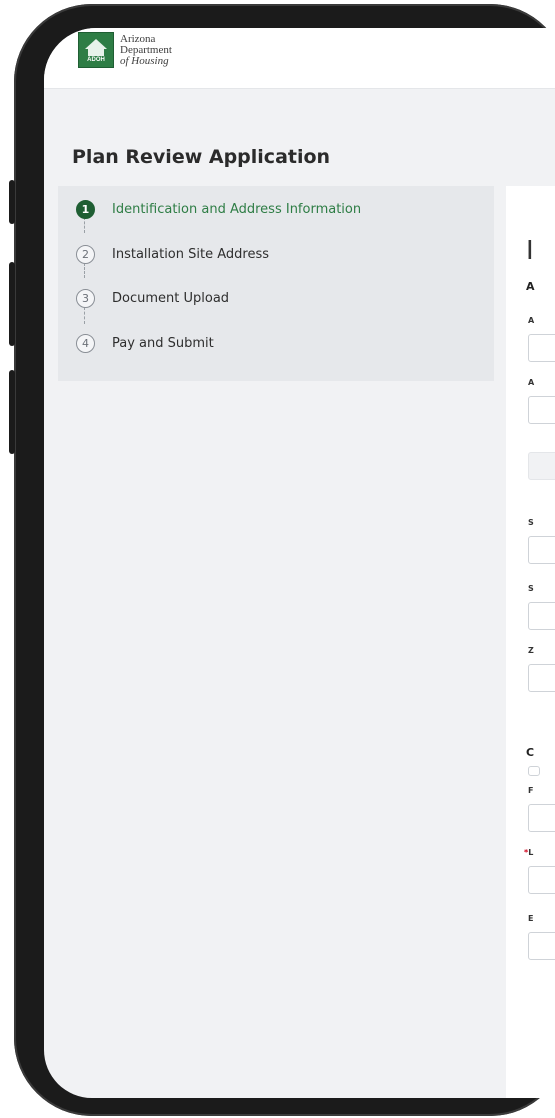 The image size is (555, 1118). I want to click on field-label: E, so click(531, 918).